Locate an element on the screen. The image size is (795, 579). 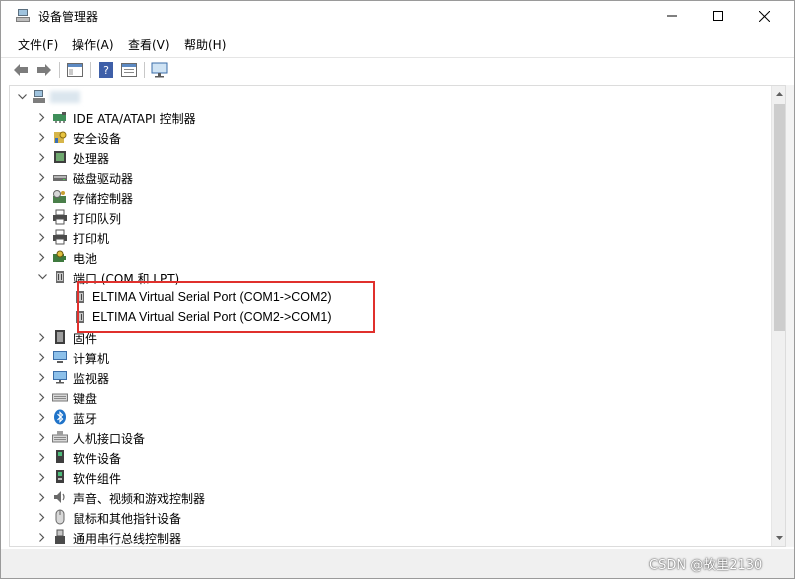
chevron-up-icon is located at coordinates (779, 94).